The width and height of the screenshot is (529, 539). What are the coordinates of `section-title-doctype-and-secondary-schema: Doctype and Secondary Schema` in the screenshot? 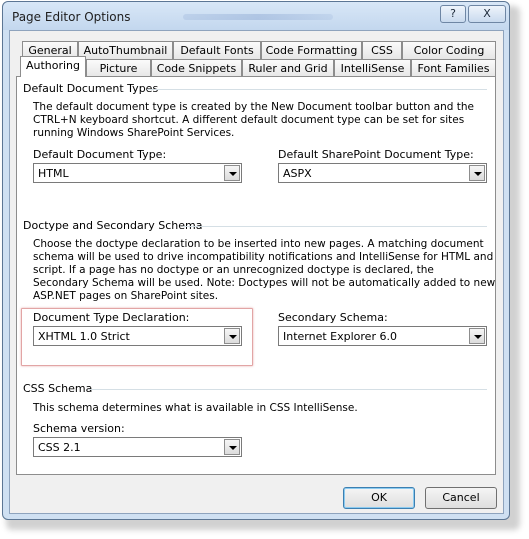 It's located at (113, 225).